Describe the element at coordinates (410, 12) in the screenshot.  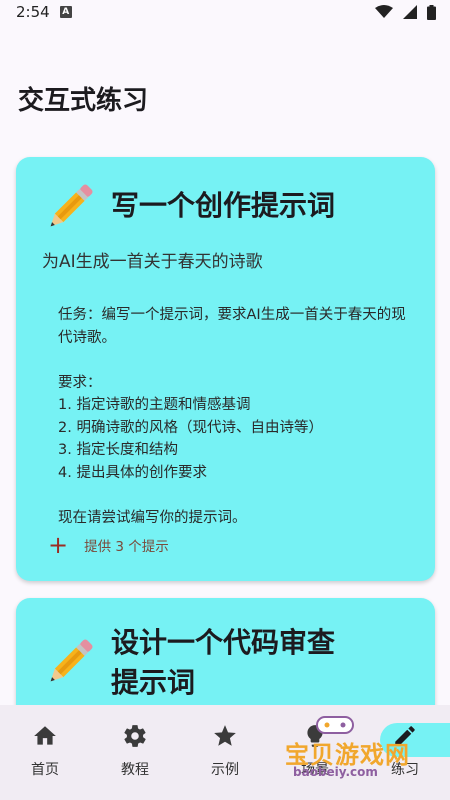
I see `signal-icon` at that location.